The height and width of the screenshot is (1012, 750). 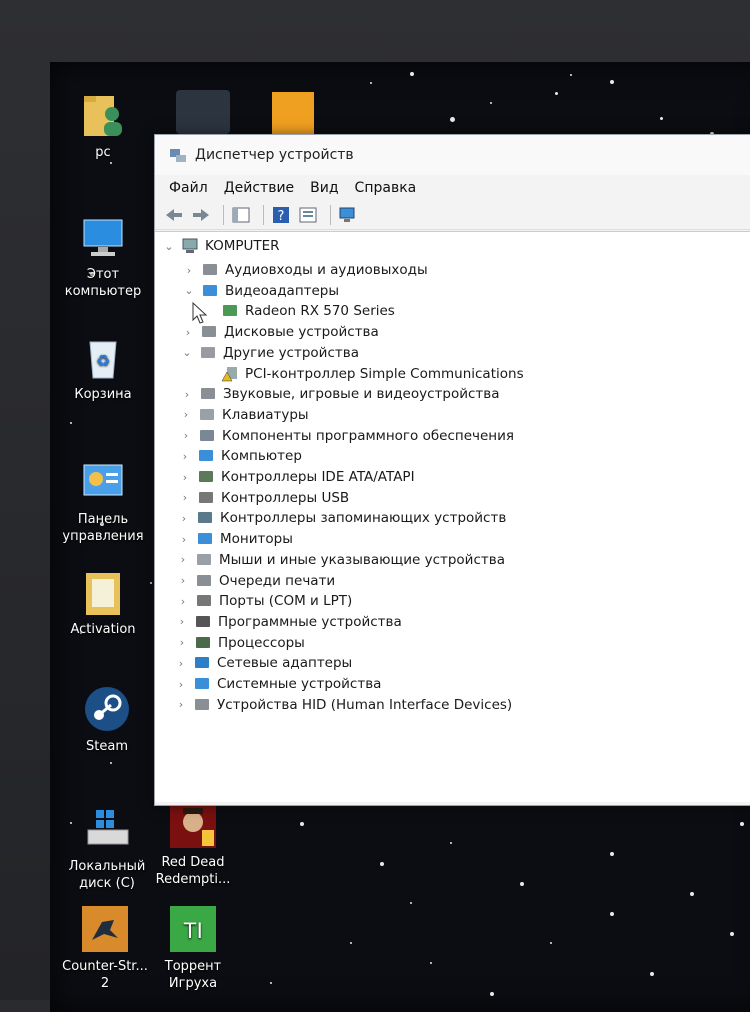 What do you see at coordinates (201, 215) in the screenshot?
I see `forward-button` at bounding box center [201, 215].